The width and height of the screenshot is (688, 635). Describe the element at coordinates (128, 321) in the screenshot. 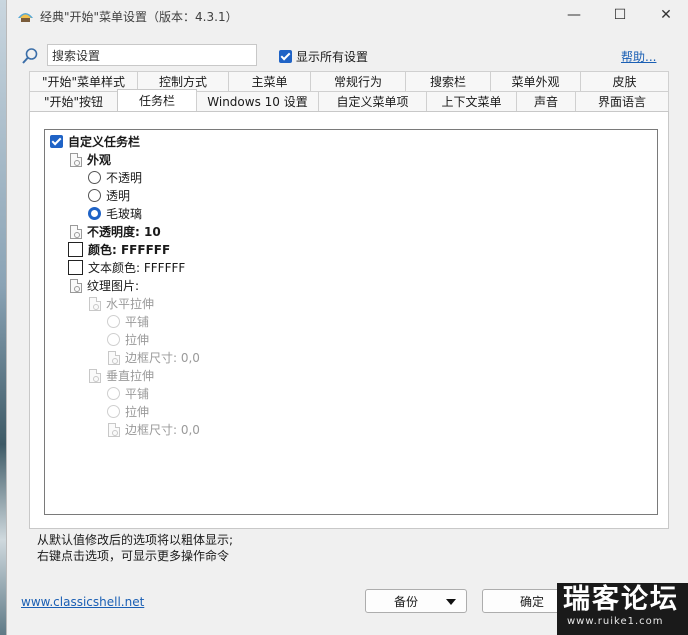

I see `radio-h-tile: 平铺` at that location.